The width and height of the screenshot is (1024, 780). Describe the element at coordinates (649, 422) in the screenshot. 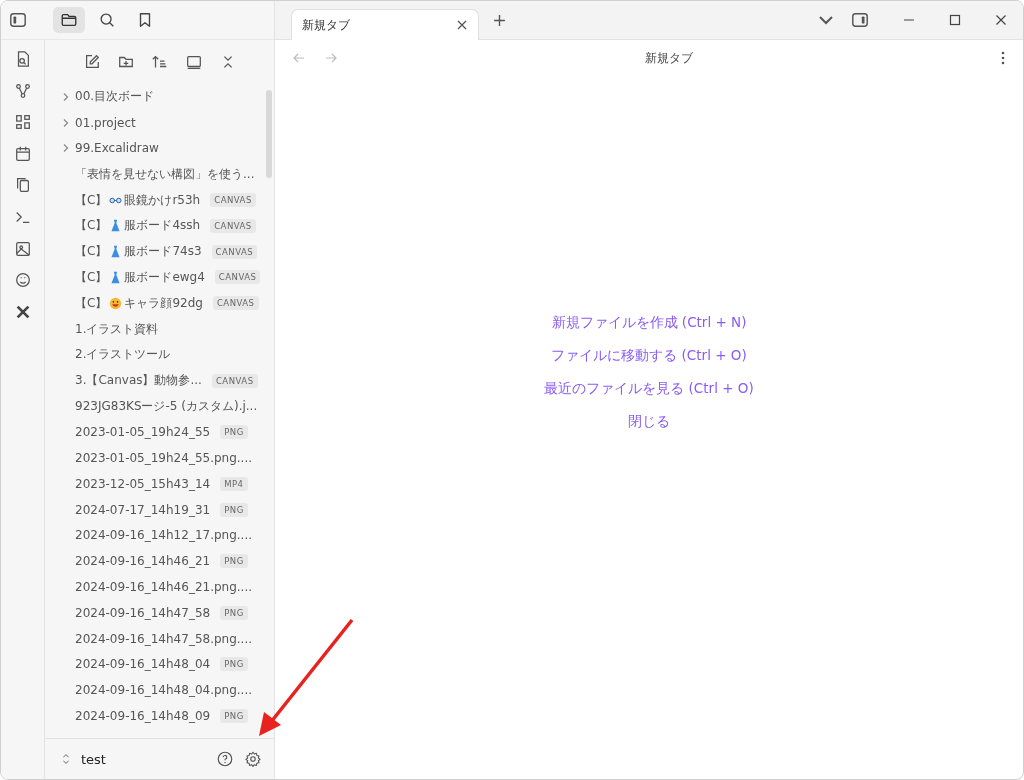

I see `action-link: 閉じる` at that location.